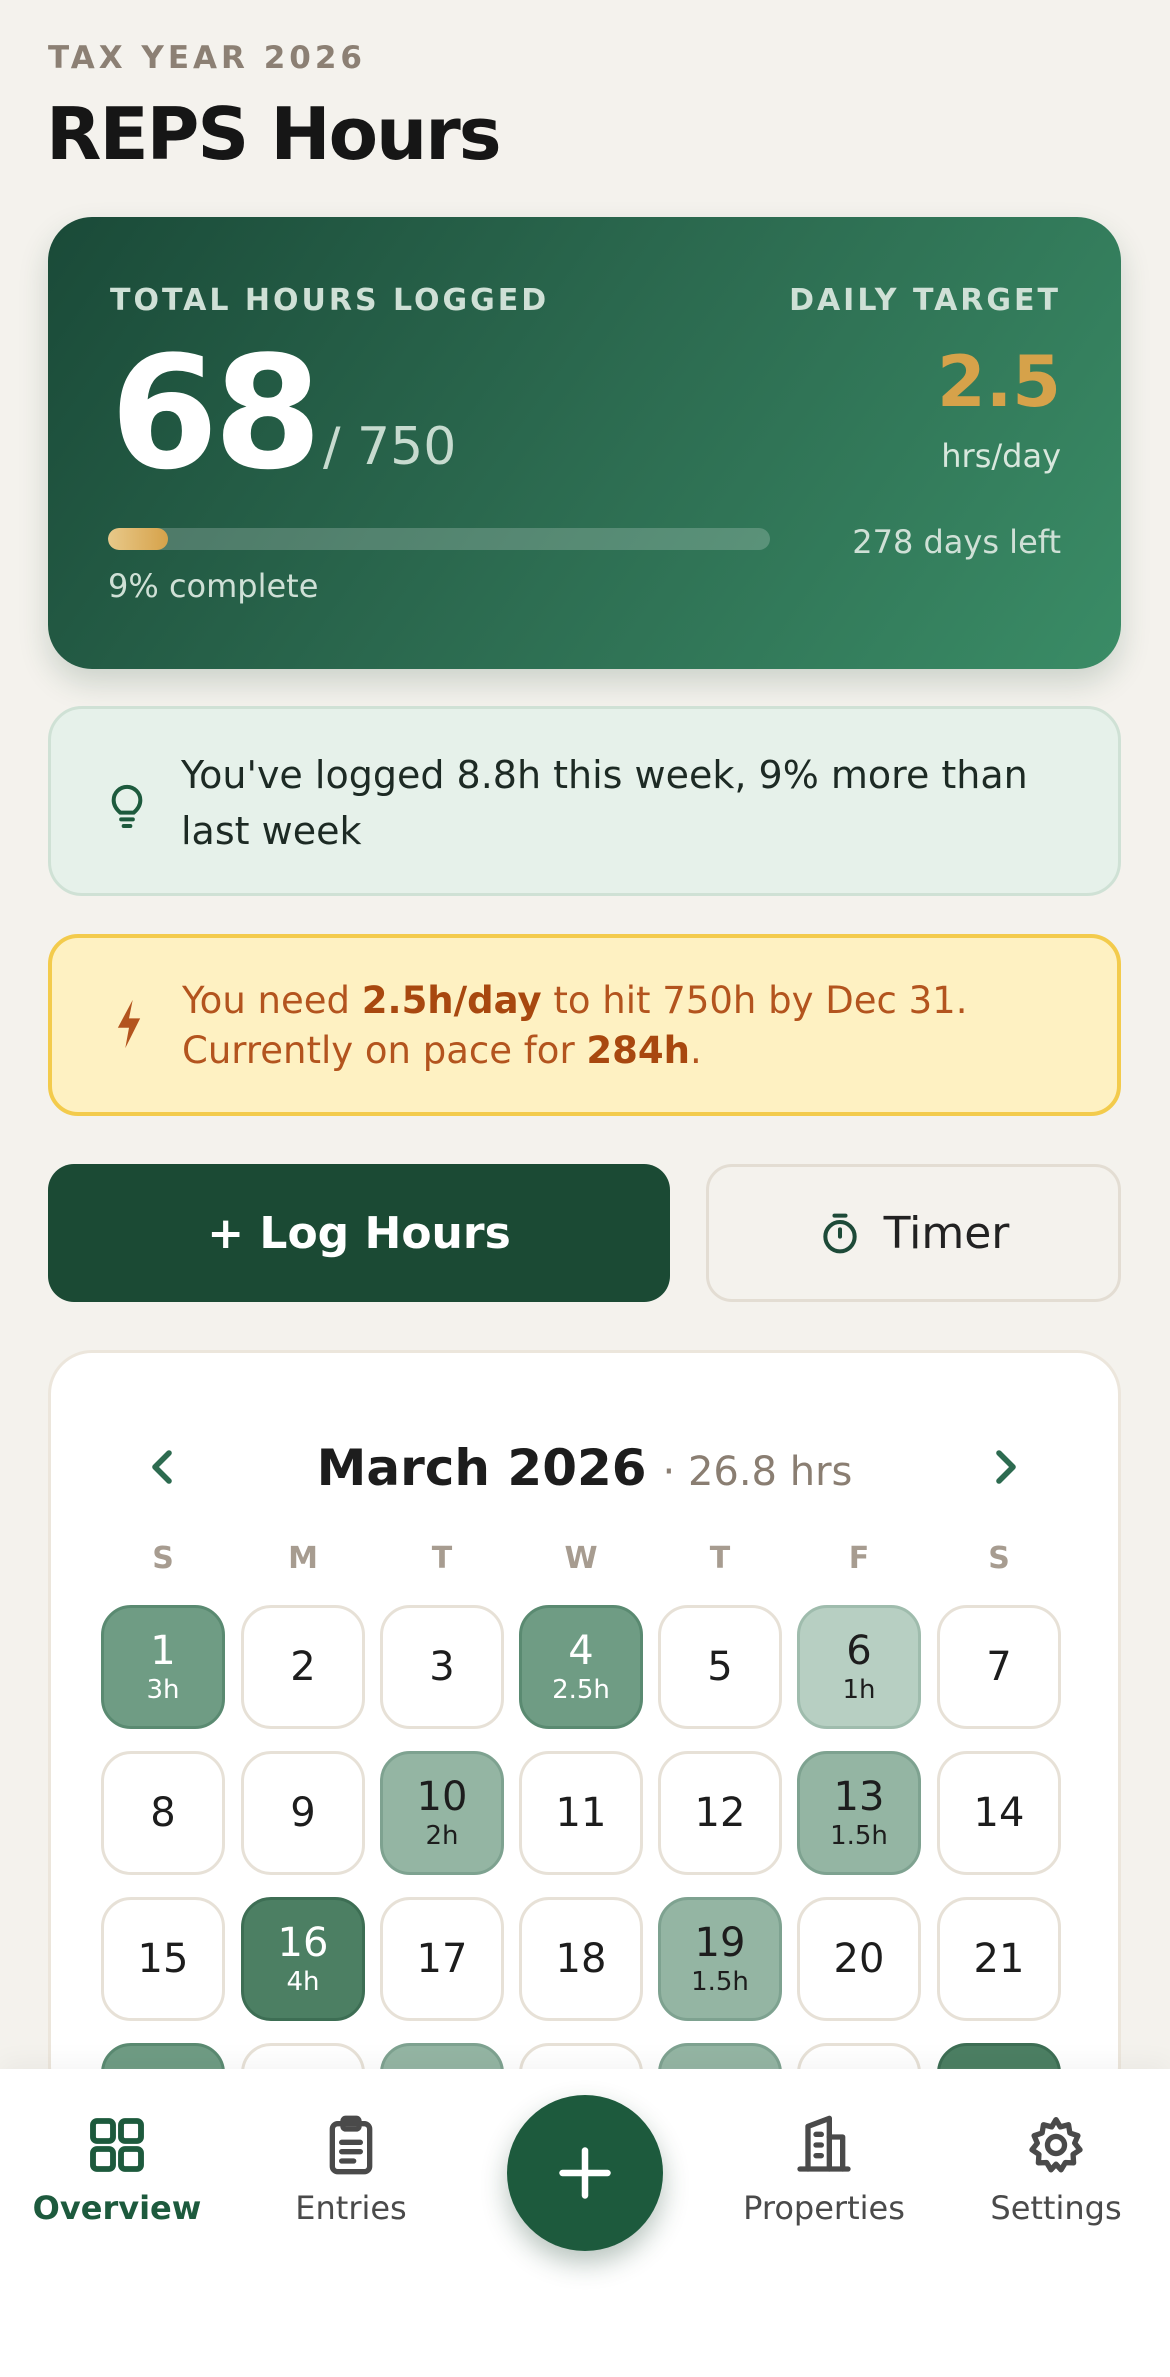 This screenshot has width=1170, height=2377. I want to click on calendar-header: March 2026 · 26.8 hrs, so click(584, 1468).